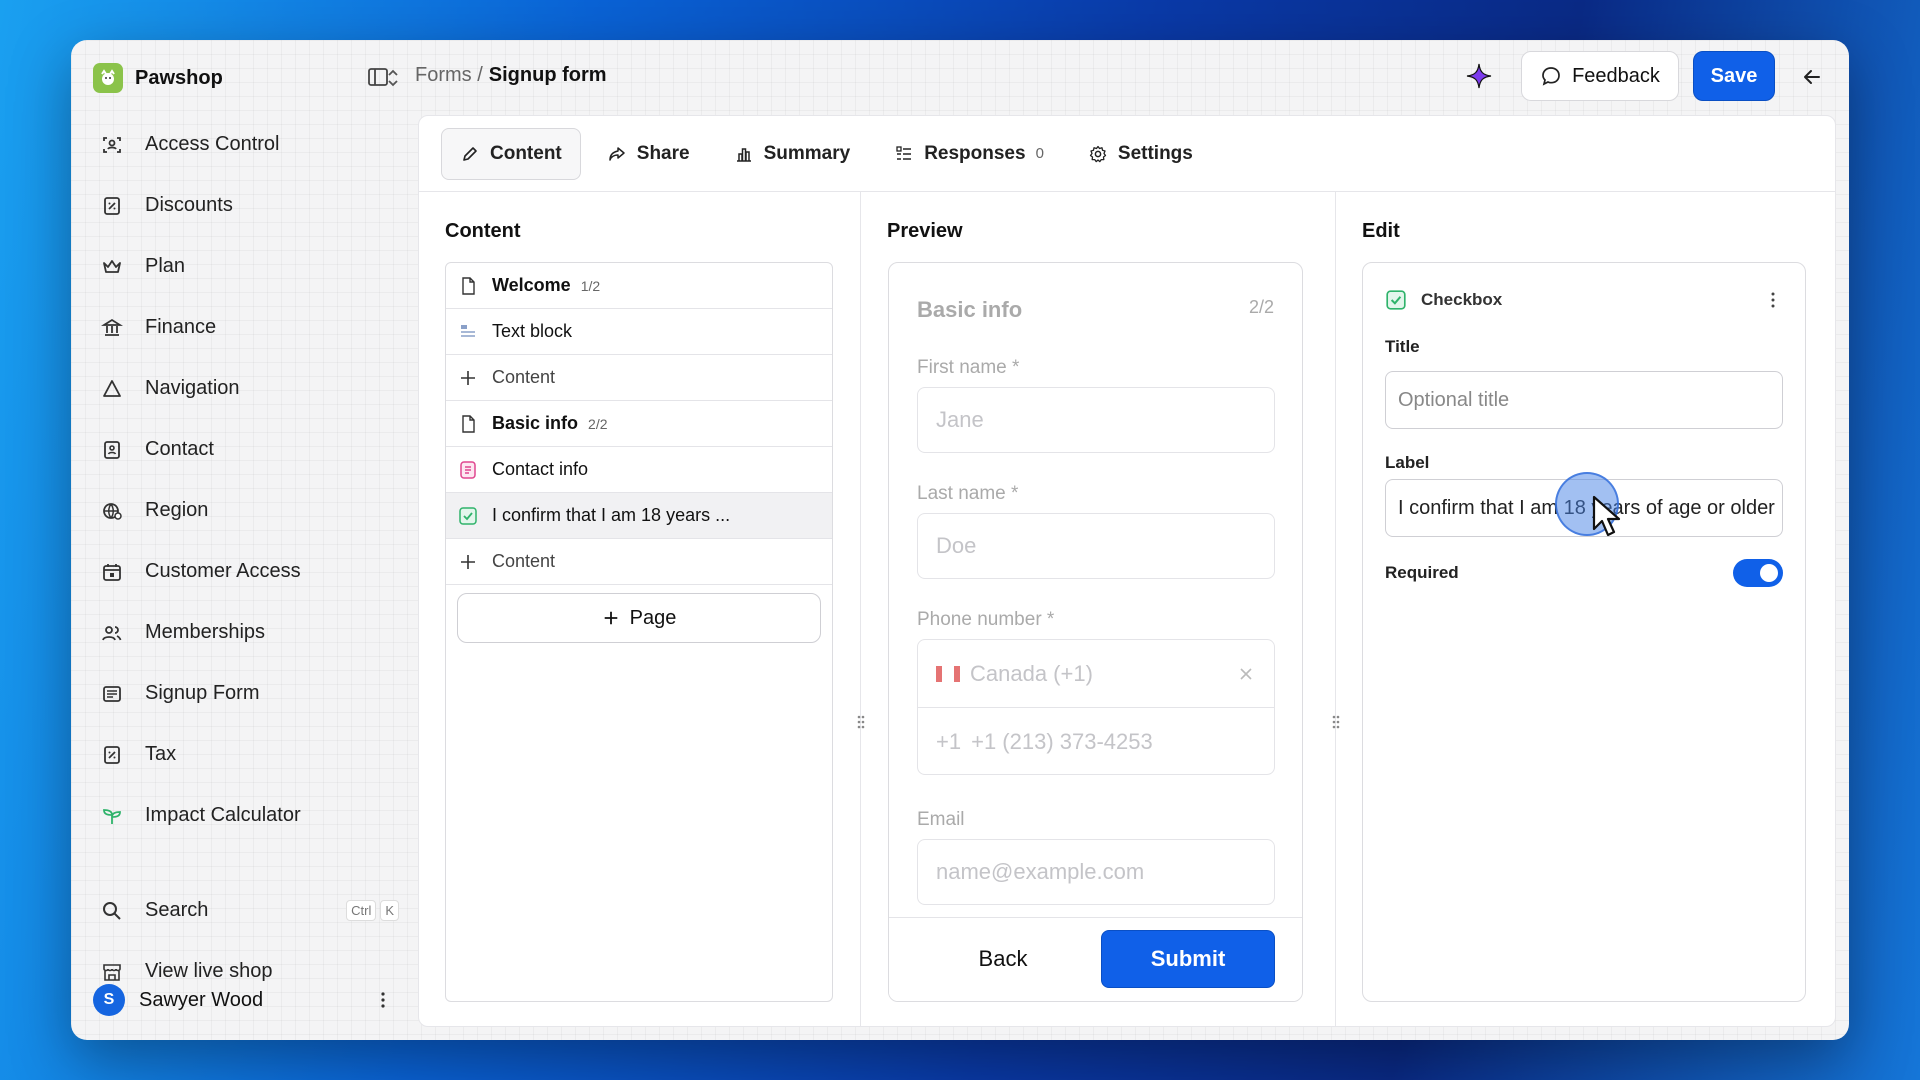 This screenshot has height=1080, width=1920. Describe the element at coordinates (970, 309) in the screenshot. I see `preview-section-title: Basic info` at that location.